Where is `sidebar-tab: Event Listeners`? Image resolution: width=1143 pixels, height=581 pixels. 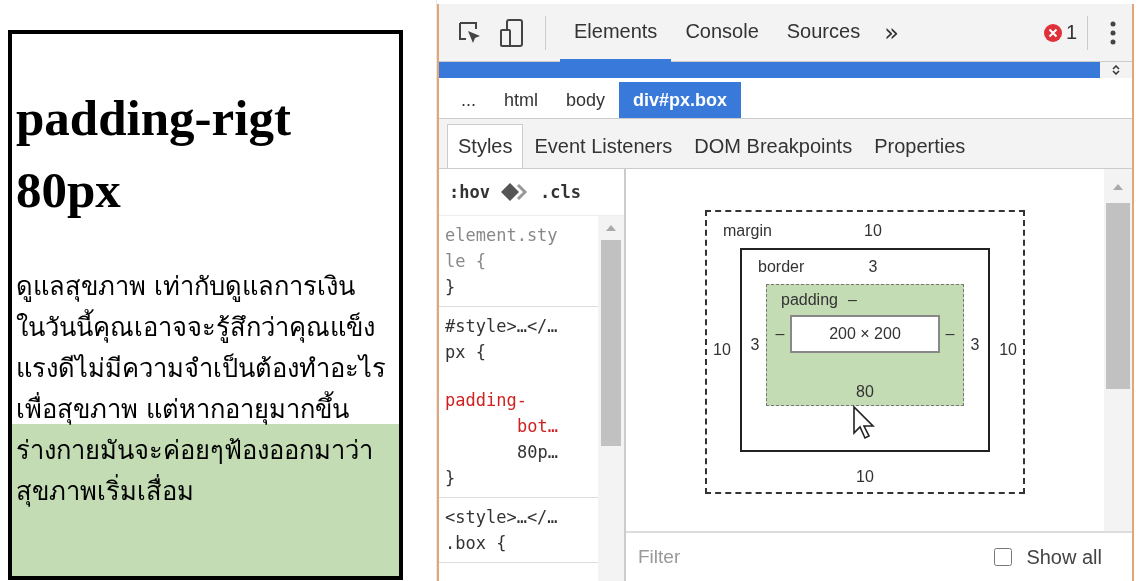
sidebar-tab: Event Listeners is located at coordinates (603, 146).